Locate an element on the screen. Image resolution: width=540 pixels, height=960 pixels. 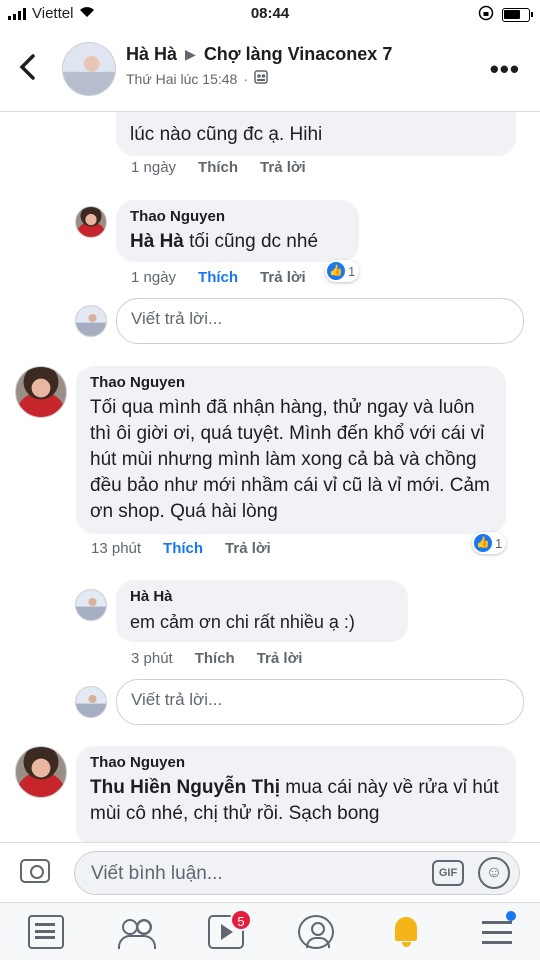
comment-bubble: Thao Nguyen Hà Hà tối cũng dc nhé is located at coordinates (237, 231).